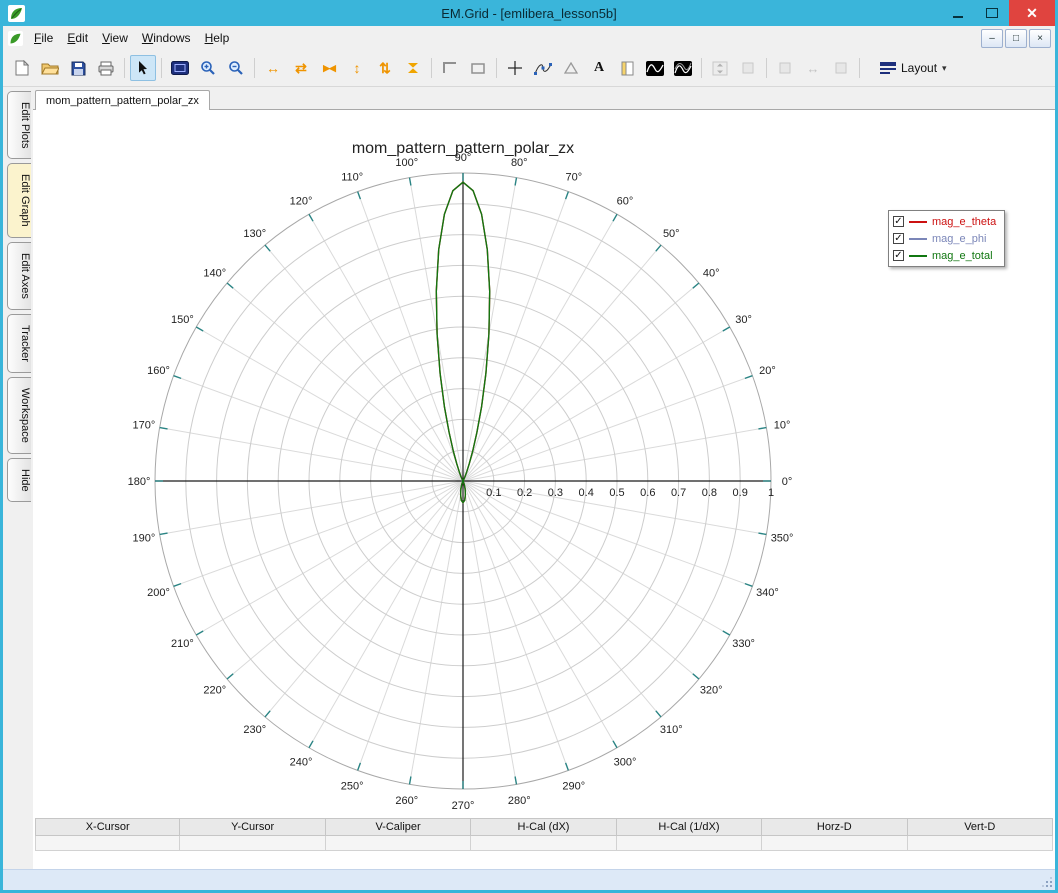 The image size is (1058, 893). What do you see at coordinates (78, 68) in the screenshot?
I see `save-button` at bounding box center [78, 68].